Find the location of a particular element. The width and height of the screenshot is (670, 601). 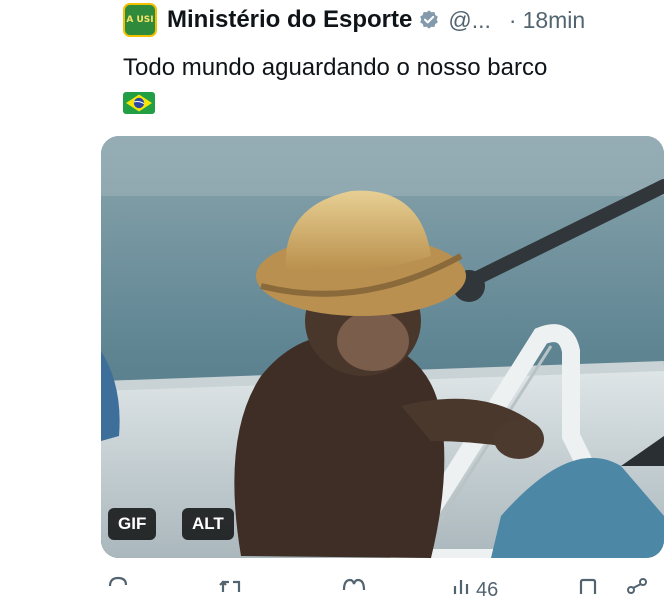

post-text: Todo mundo aguardando o nosso barco is located at coordinates (335, 67).